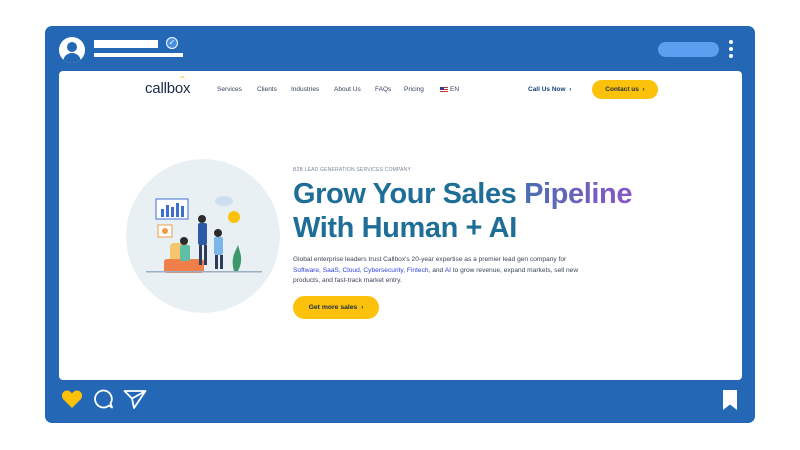 Image resolution: width=800 pixels, height=450 pixels. I want to click on hero-eyebrow: B2B LEAD GENERATION SERVICES COMPANY, so click(352, 170).